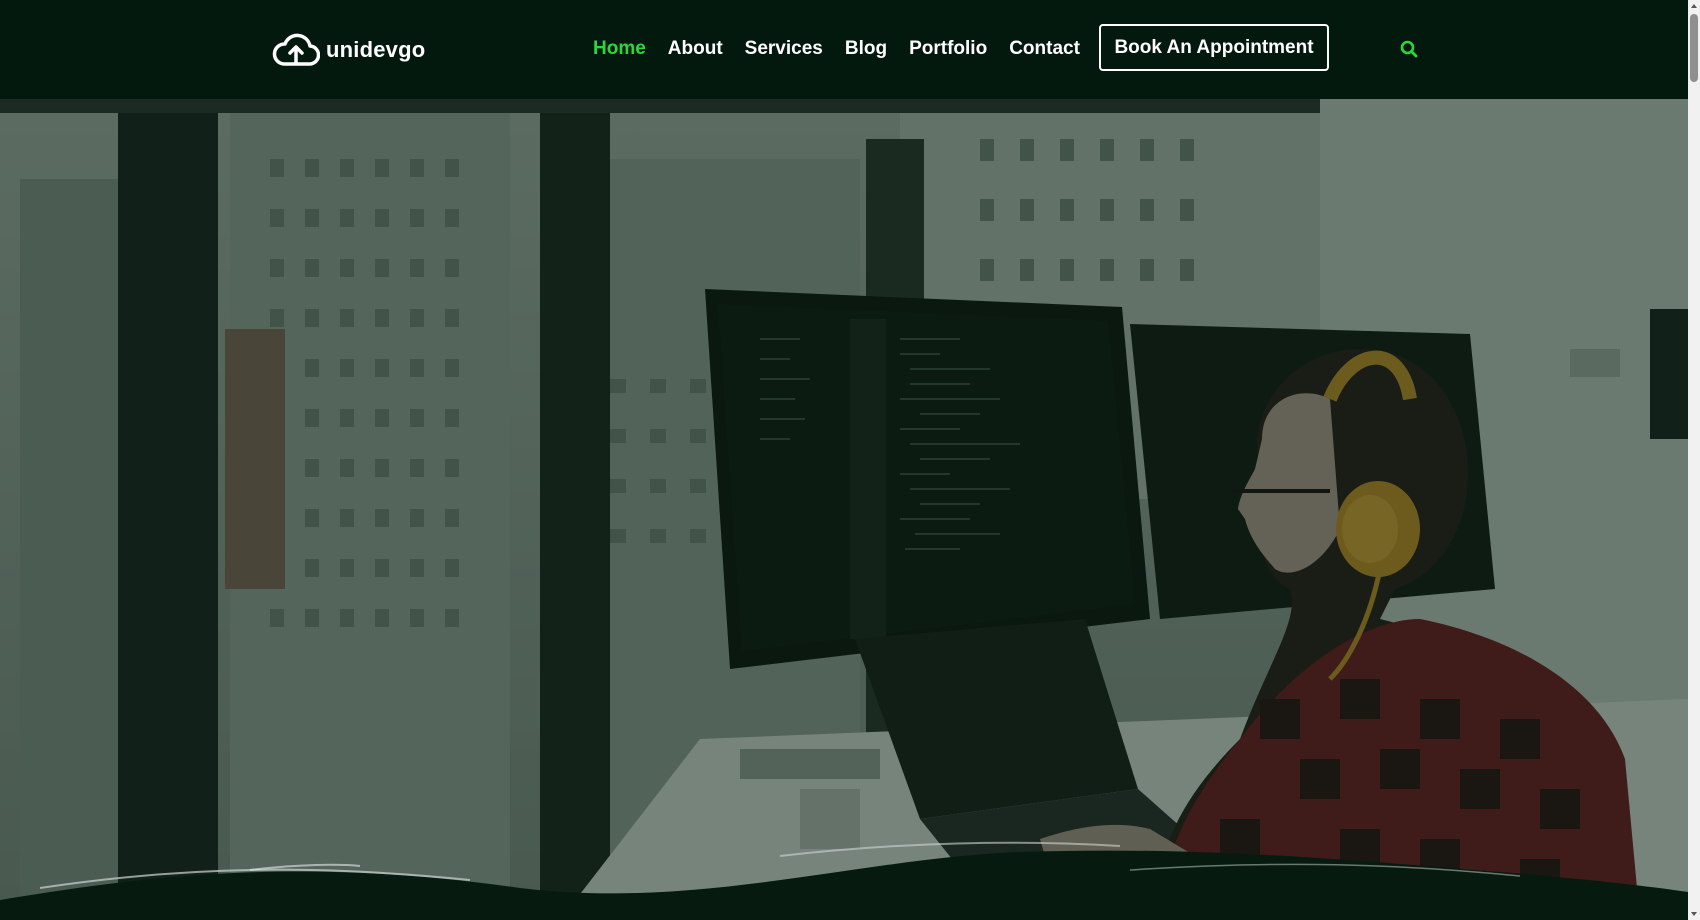  I want to click on nav-item-services: Services, so click(784, 49).